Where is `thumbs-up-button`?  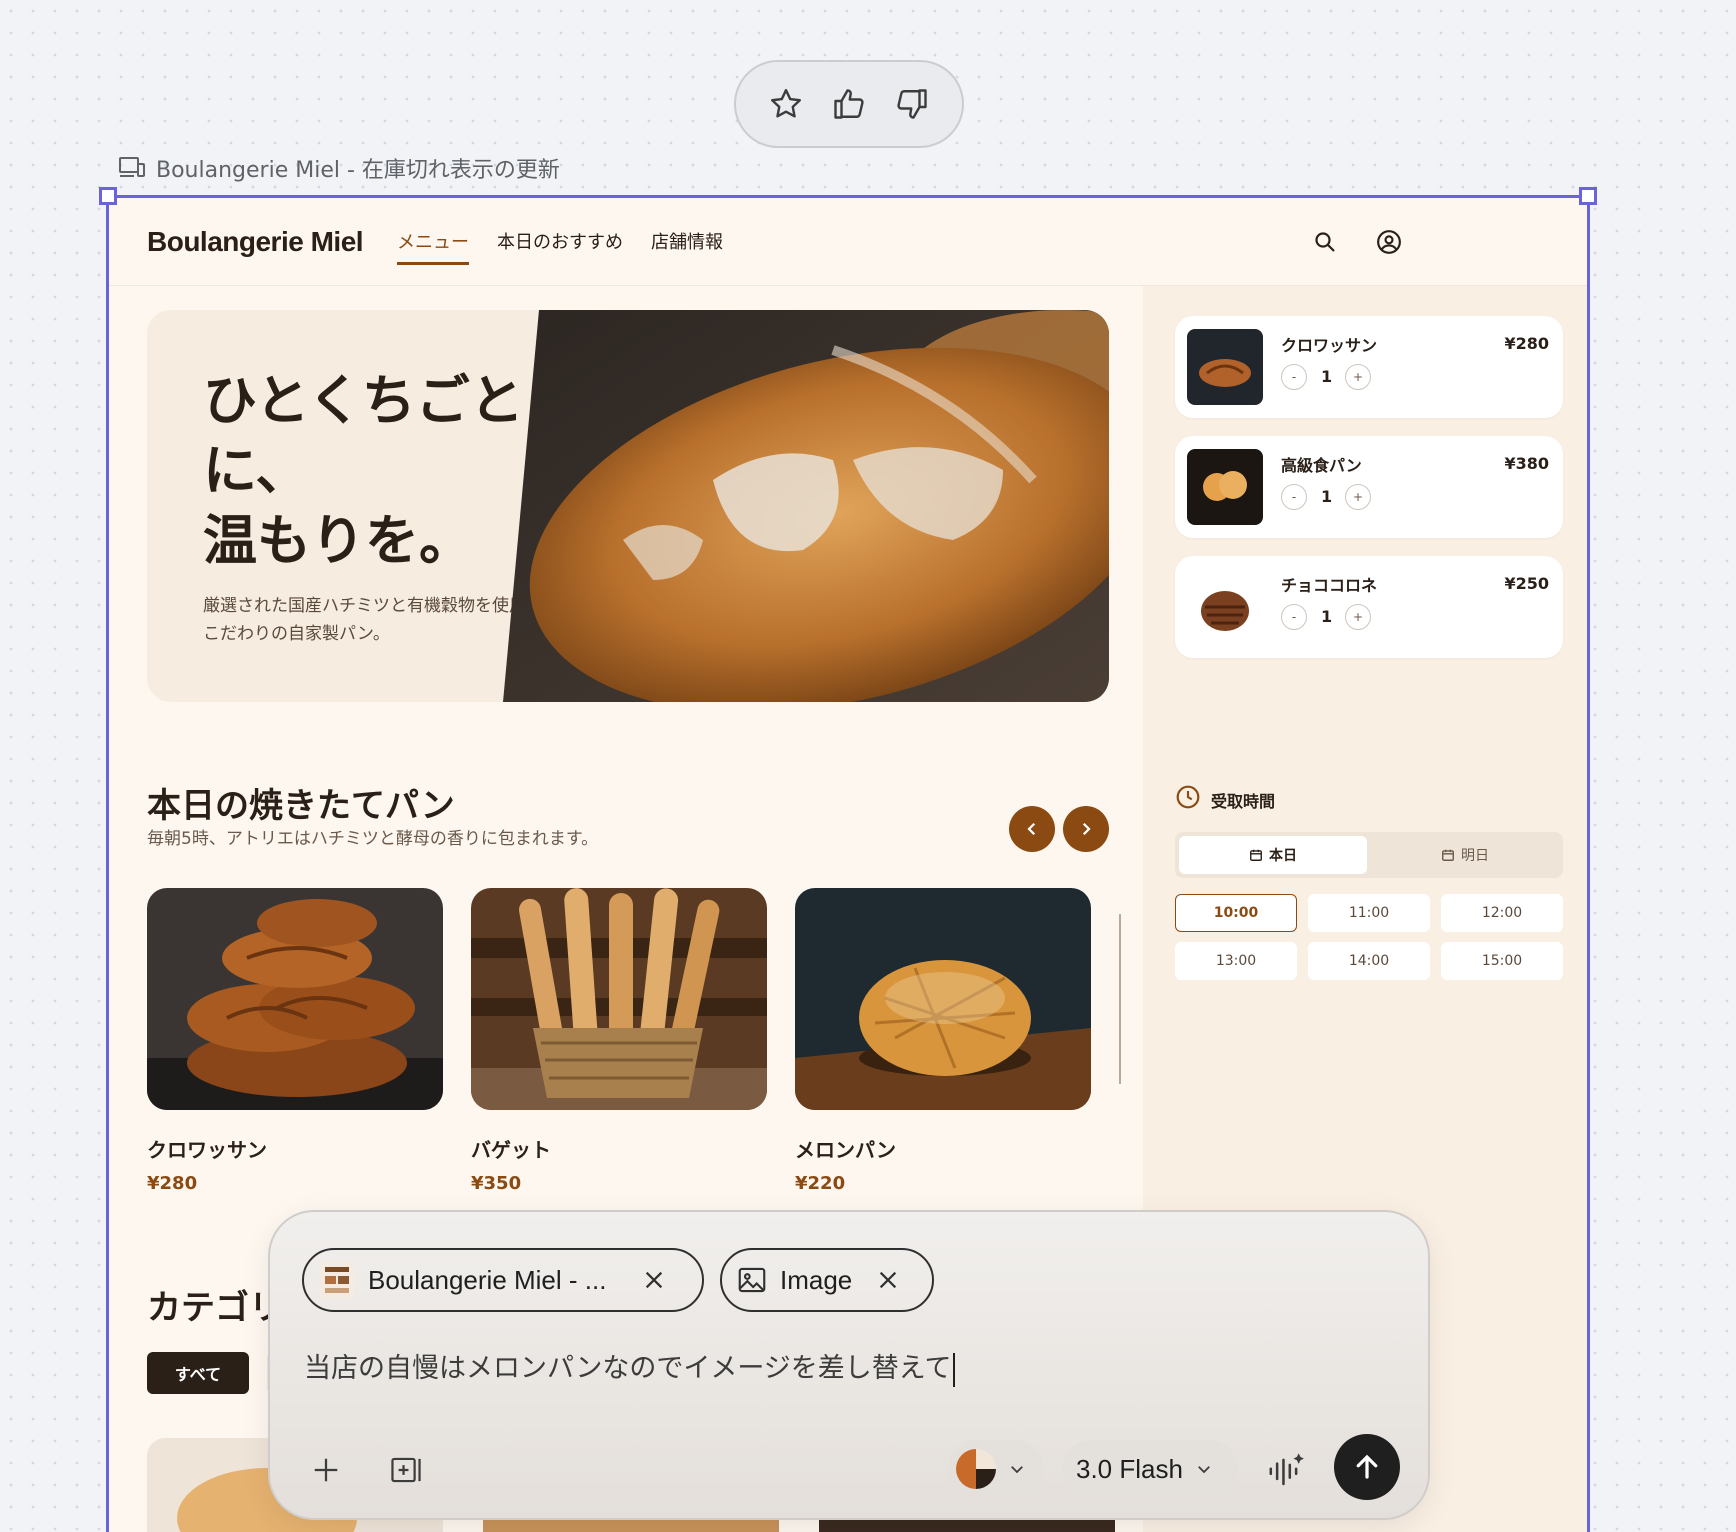
thumbs-up-button is located at coordinates (849, 104).